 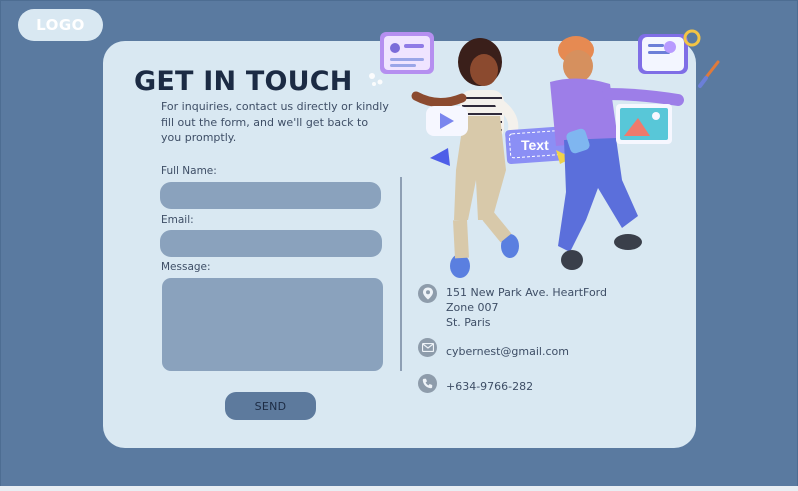 What do you see at coordinates (60, 25) in the screenshot?
I see `logo: LOGO` at bounding box center [60, 25].